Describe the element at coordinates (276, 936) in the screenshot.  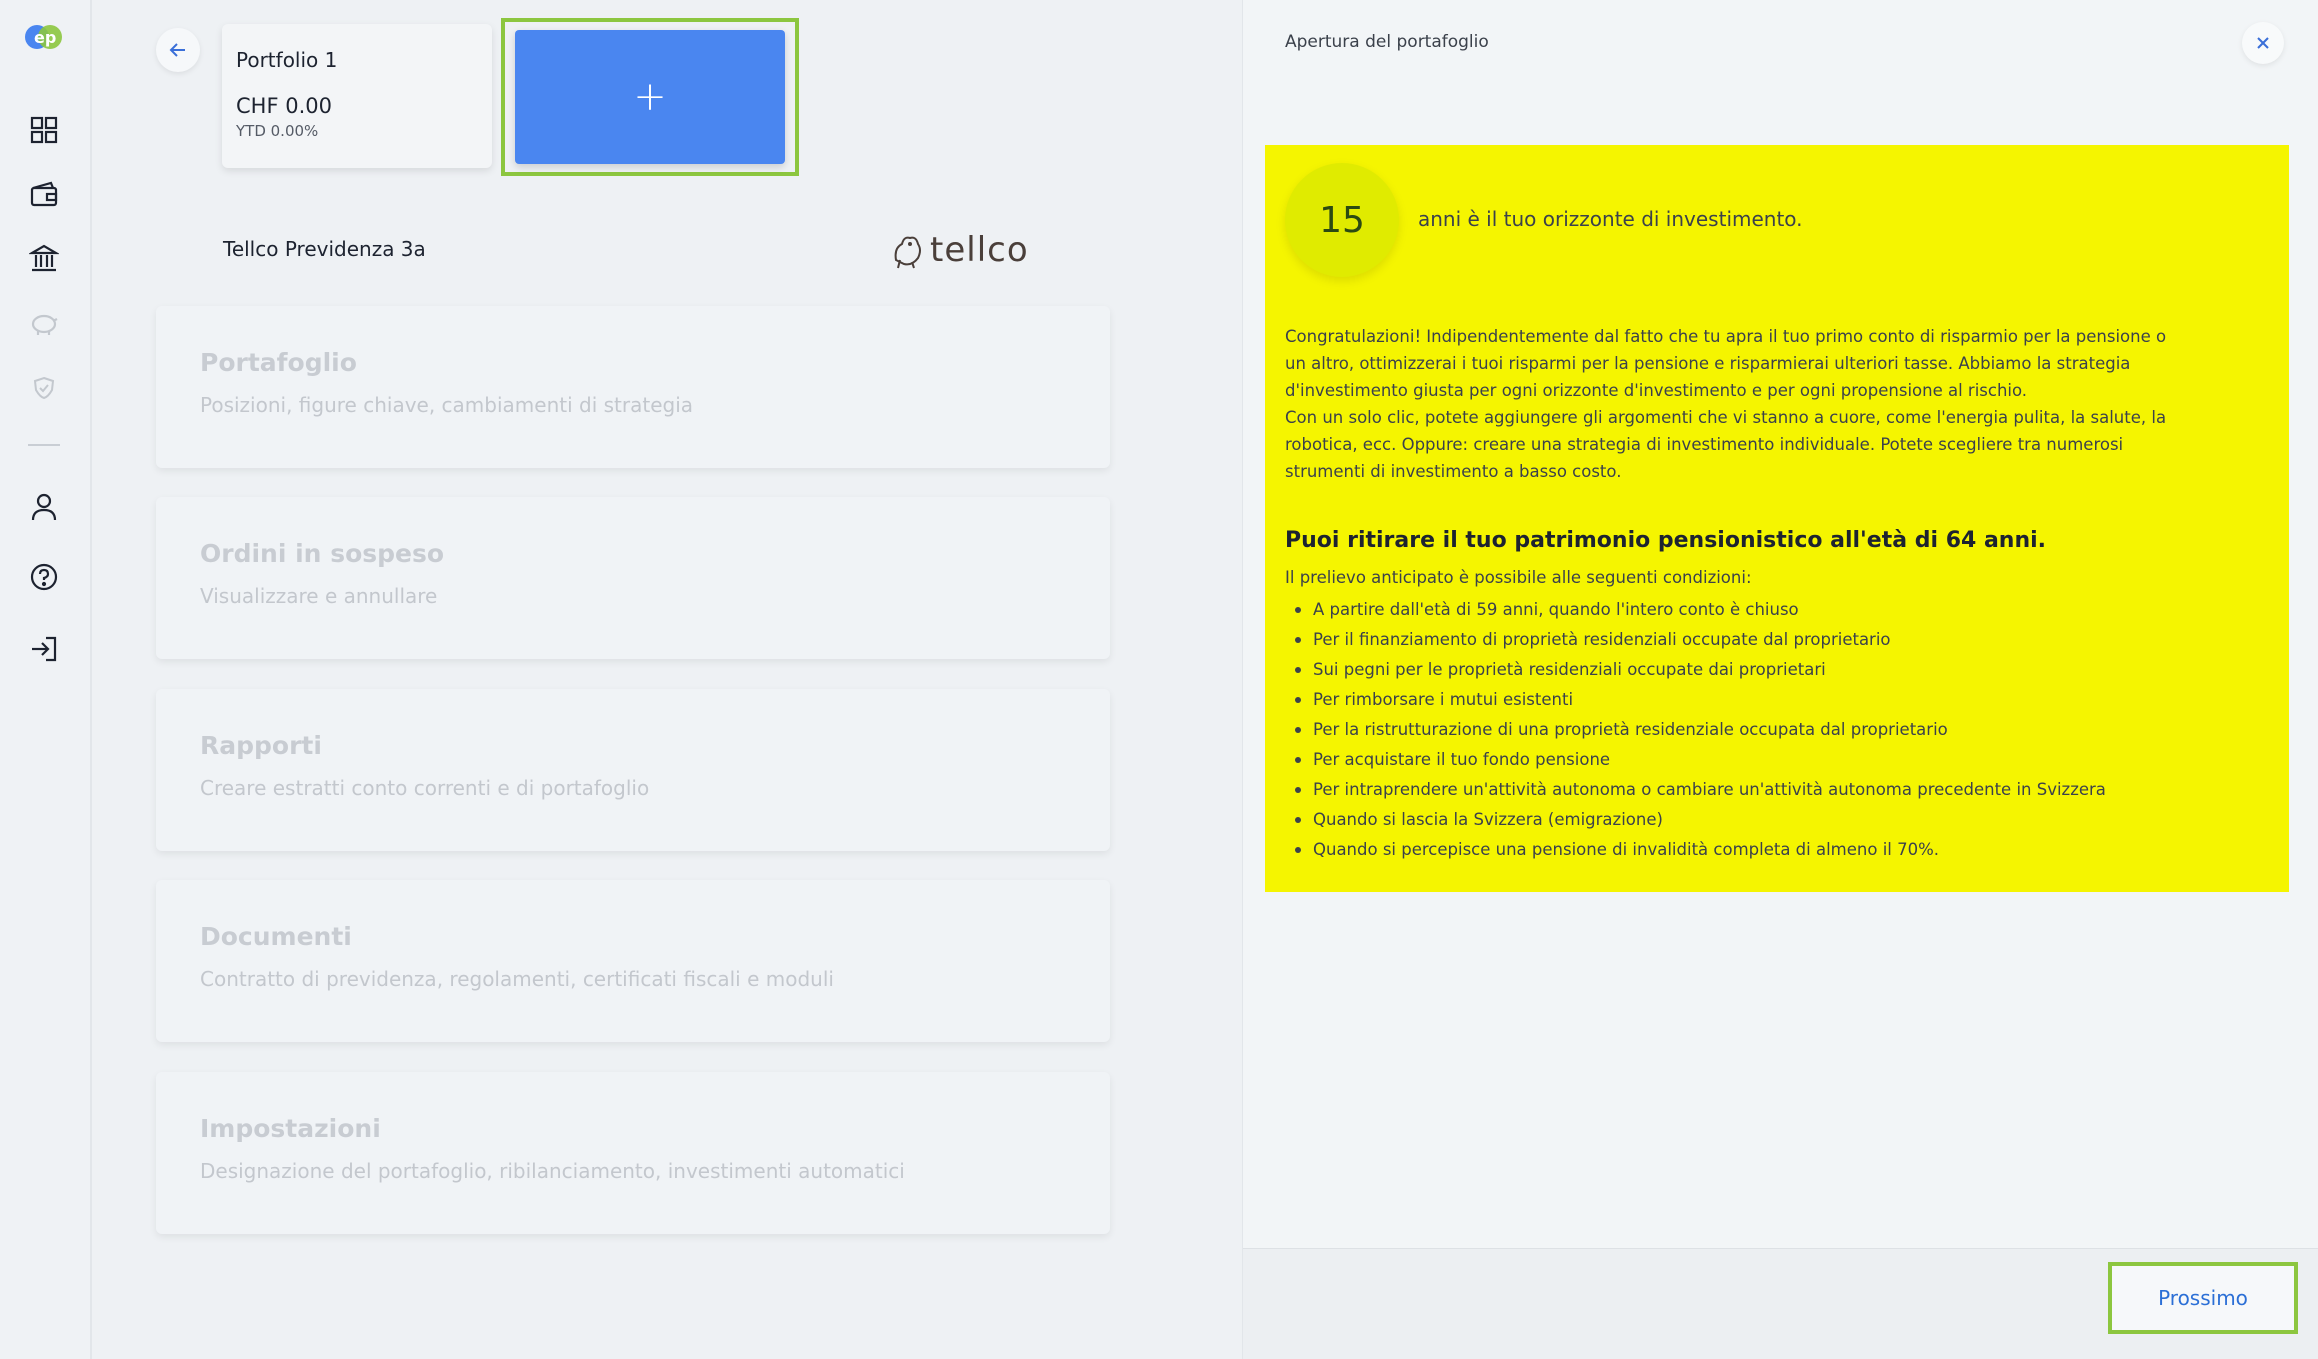
I see `menu-card-title: Documenti` at that location.